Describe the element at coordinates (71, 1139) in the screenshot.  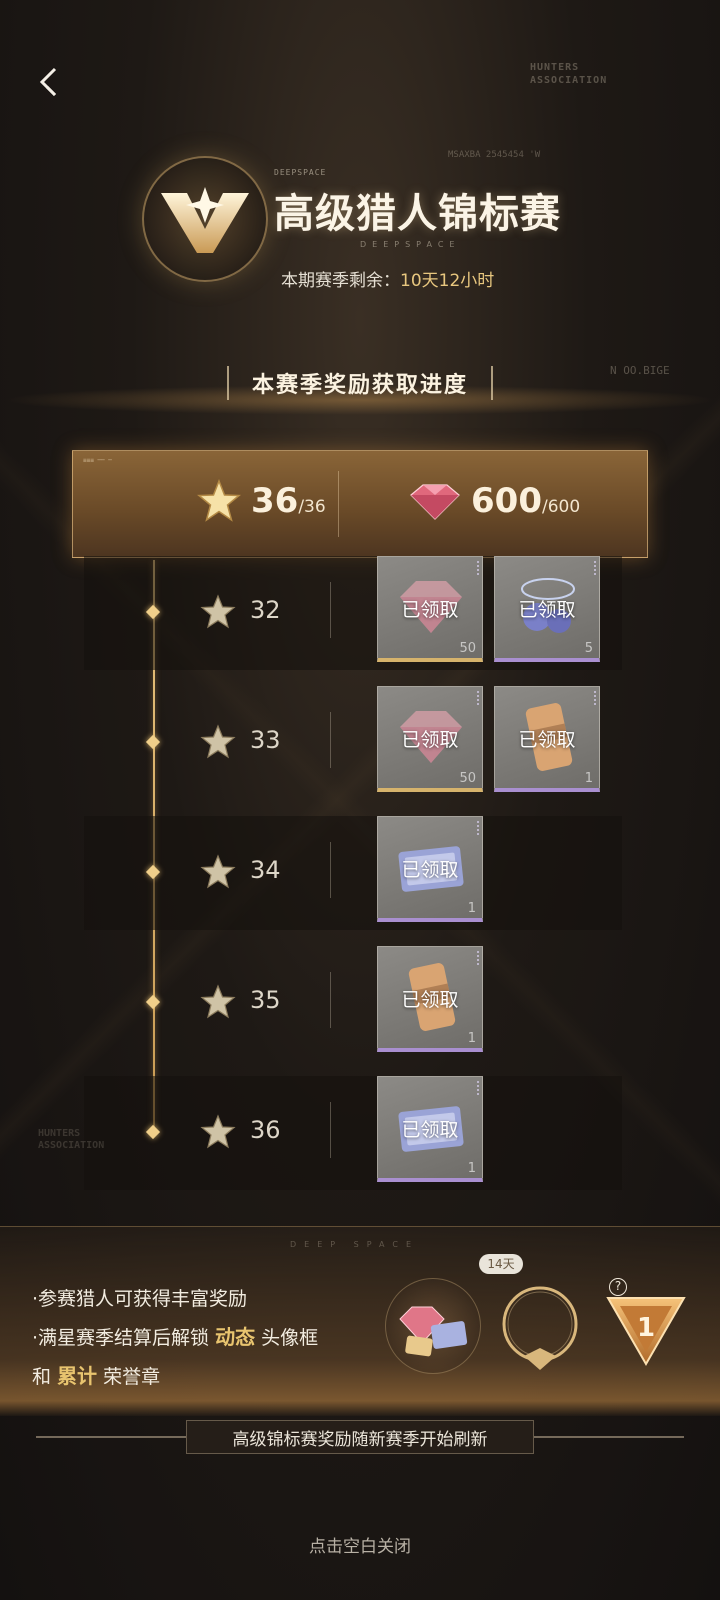
I see `hunters-association-watermark: HUNTERS ASSOCIATION` at that location.